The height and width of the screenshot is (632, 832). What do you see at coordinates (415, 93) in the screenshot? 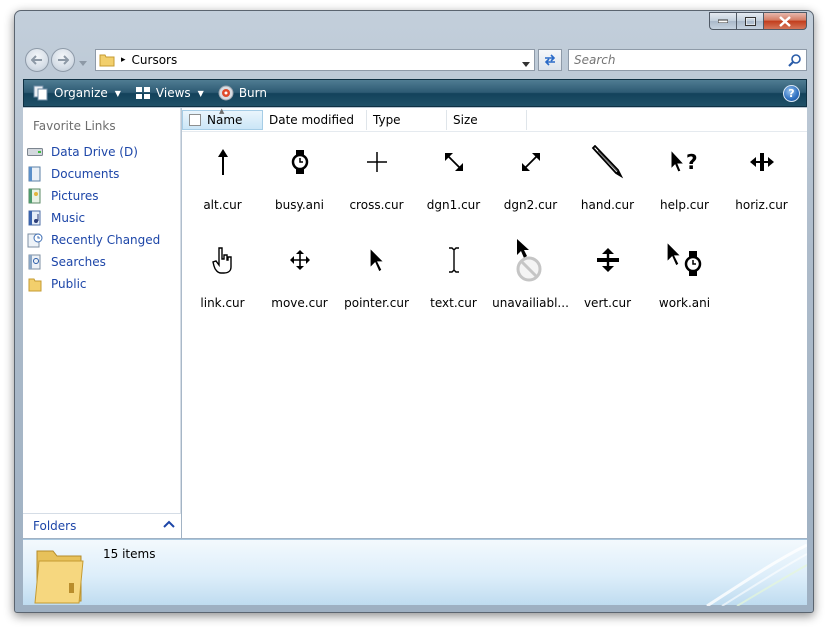
I see `command-bar: Organize ▼ Views ▼ Burn ?` at bounding box center [415, 93].